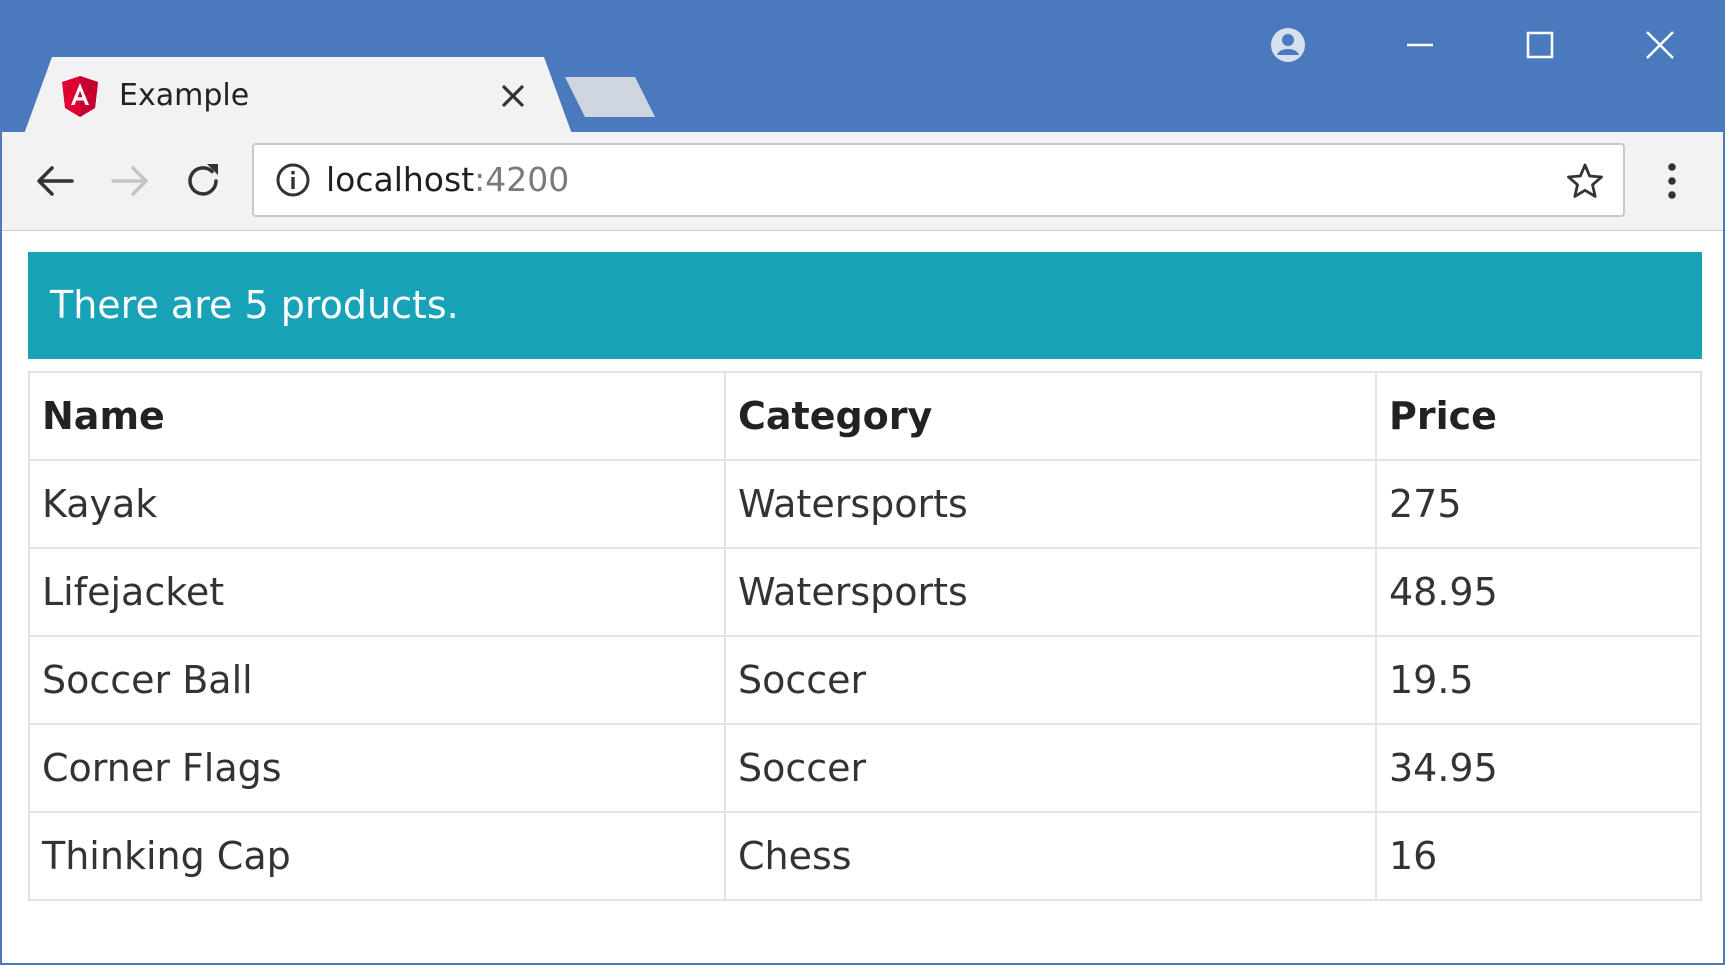 The height and width of the screenshot is (965, 1725). Describe the element at coordinates (80, 96) in the screenshot. I see `angular-logo-icon` at that location.